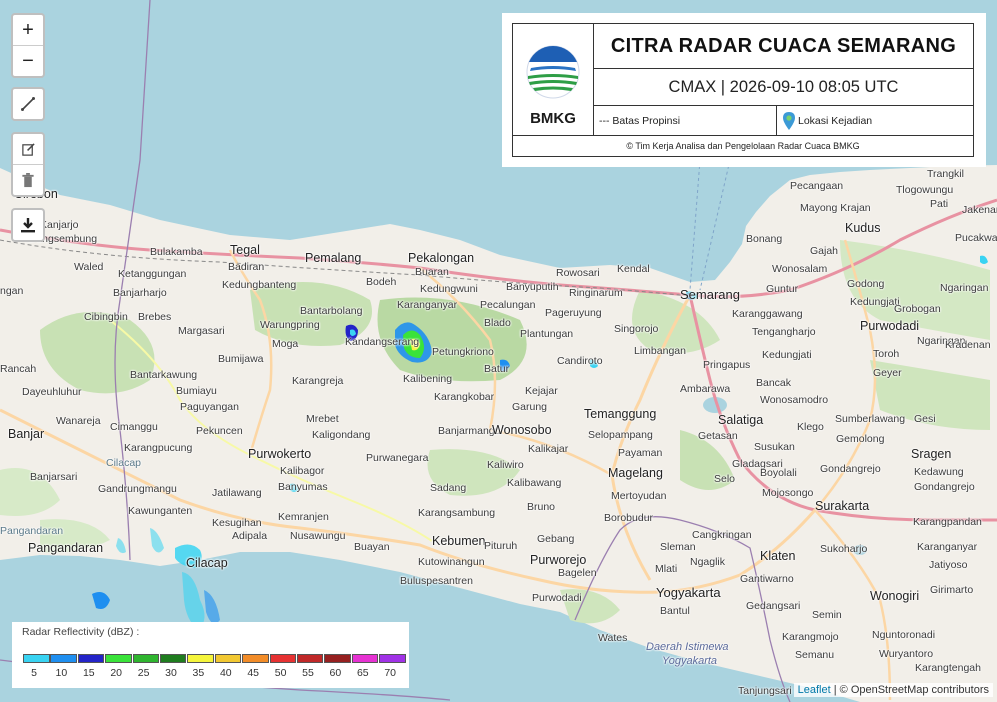  Describe the element at coordinates (116, 673) in the screenshot. I see `reflectivity-tick-label: 20` at that location.